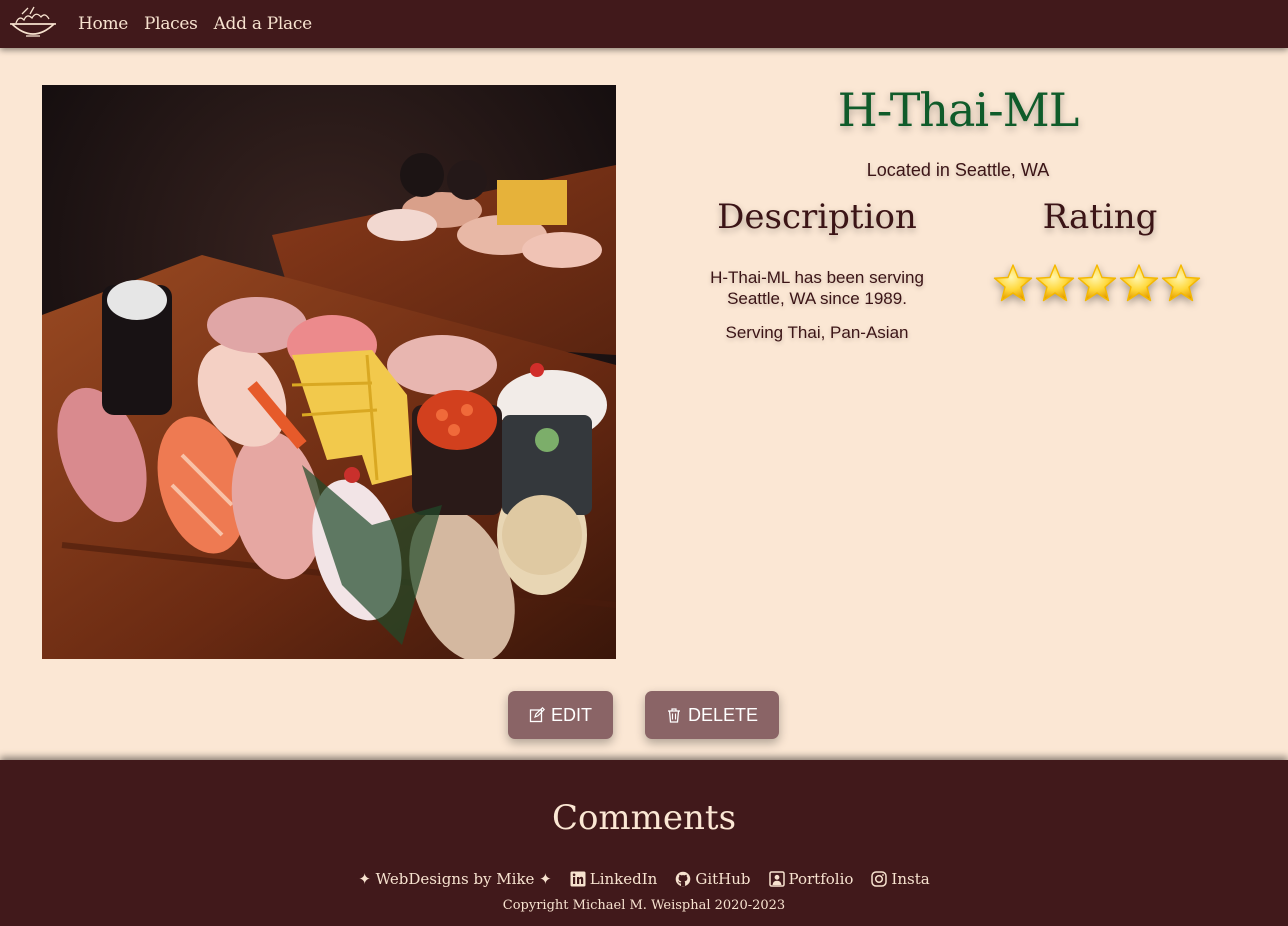  What do you see at coordinates (879, 879) in the screenshot?
I see `instagram-icon` at bounding box center [879, 879].